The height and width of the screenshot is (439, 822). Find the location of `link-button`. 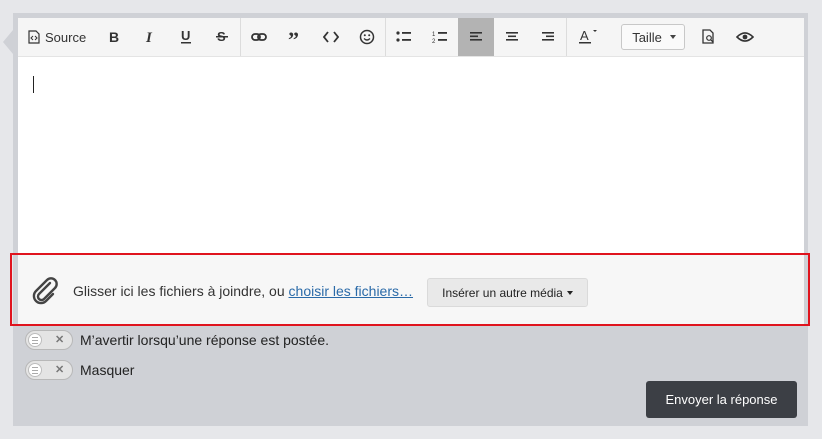

link-button is located at coordinates (259, 37).